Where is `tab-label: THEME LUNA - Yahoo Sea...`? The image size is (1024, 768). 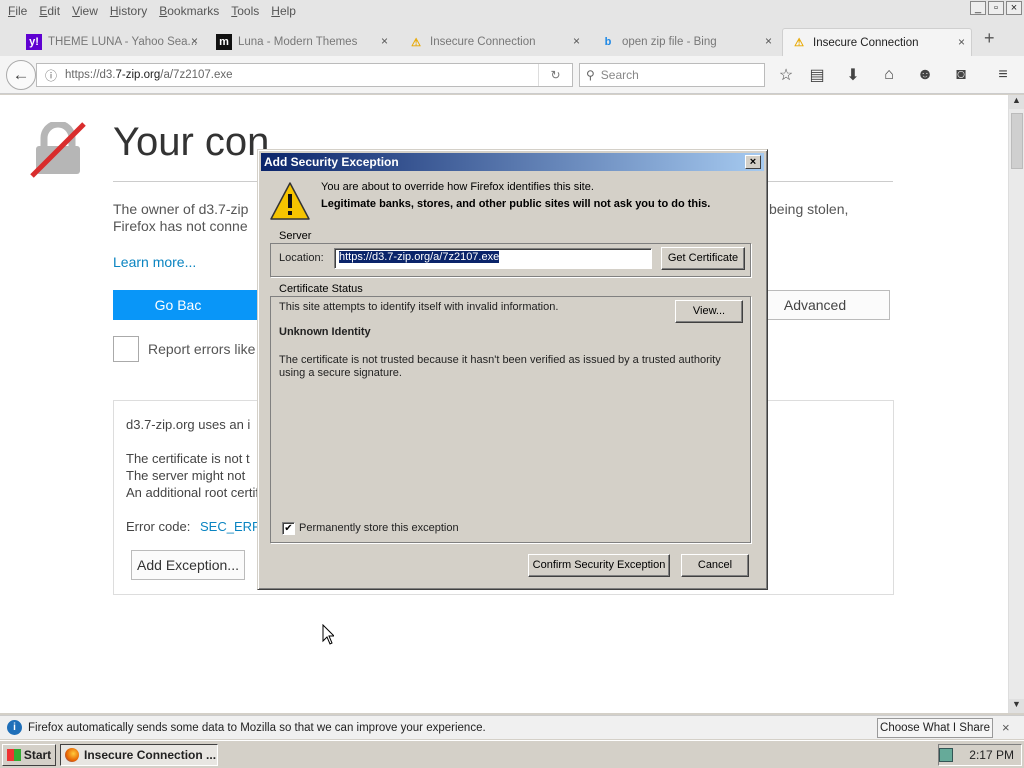
tab-label: THEME LUNA - Yahoo Sea... is located at coordinates (123, 42).